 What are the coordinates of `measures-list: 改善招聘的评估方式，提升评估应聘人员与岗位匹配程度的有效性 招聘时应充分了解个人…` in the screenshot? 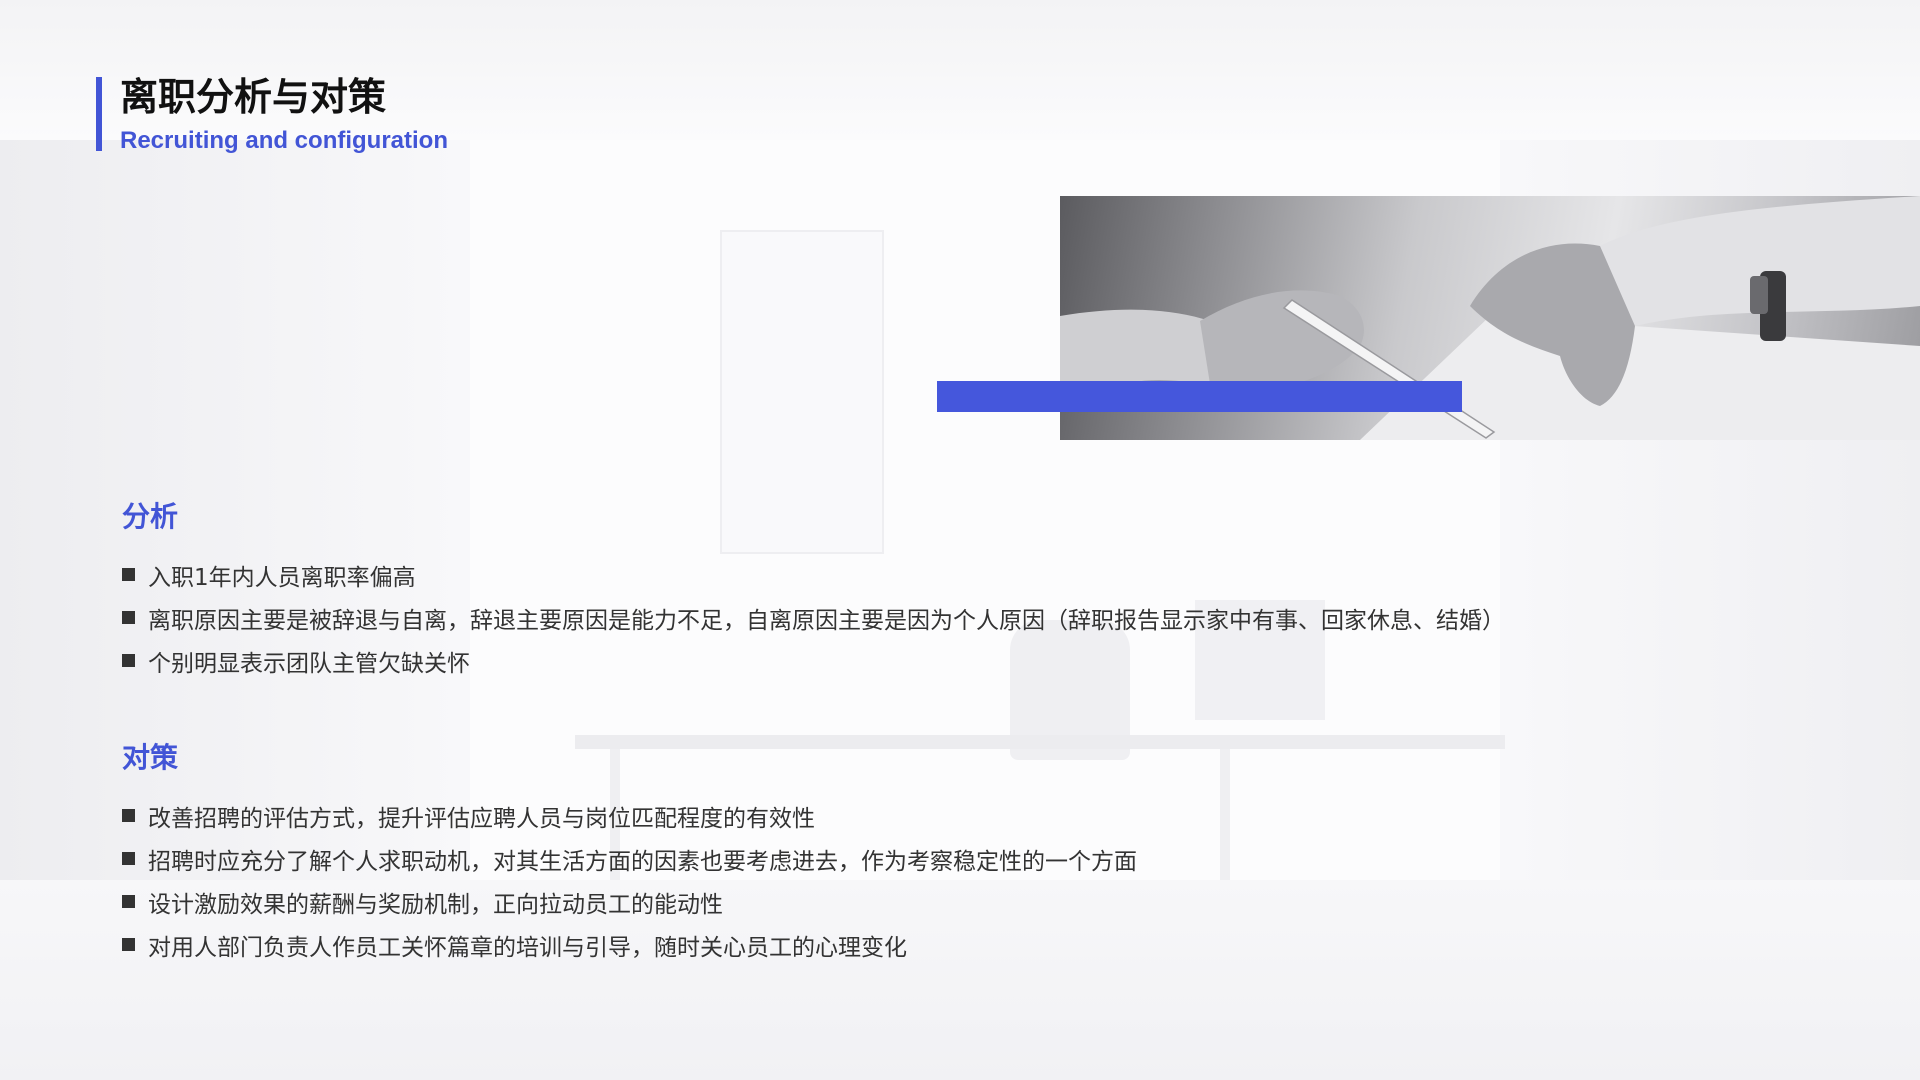 It's located at (629, 880).